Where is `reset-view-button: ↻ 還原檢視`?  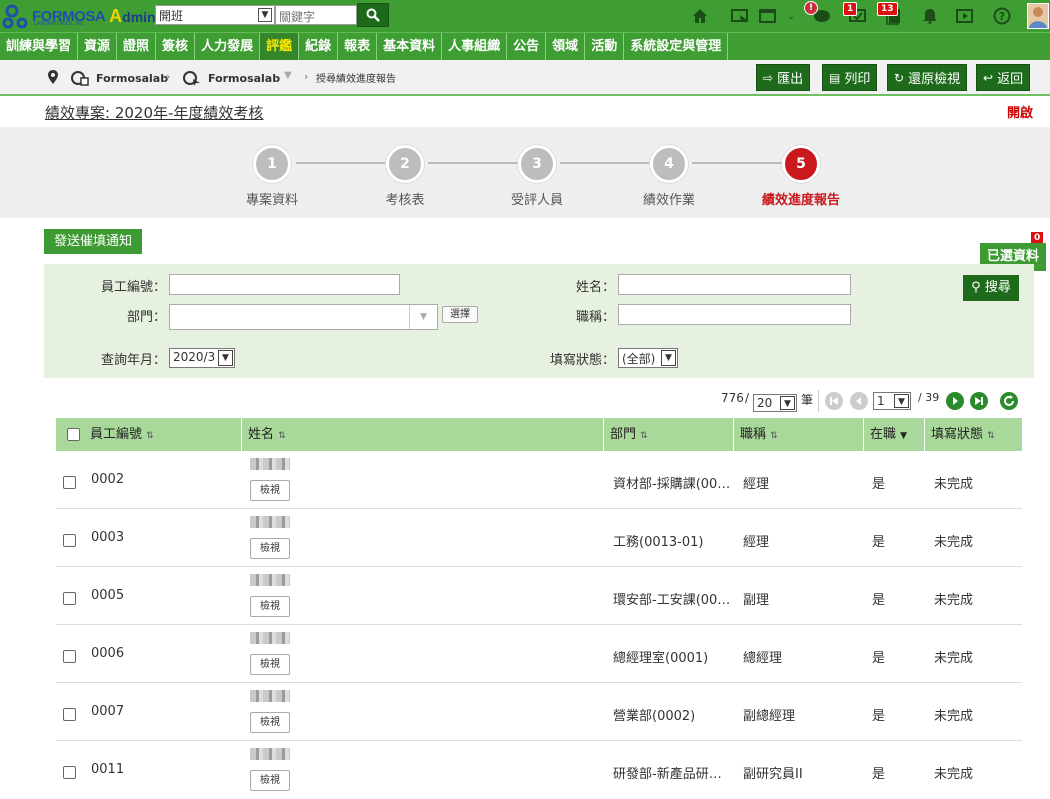
reset-view-button: ↻ 還原檢視 is located at coordinates (927, 77).